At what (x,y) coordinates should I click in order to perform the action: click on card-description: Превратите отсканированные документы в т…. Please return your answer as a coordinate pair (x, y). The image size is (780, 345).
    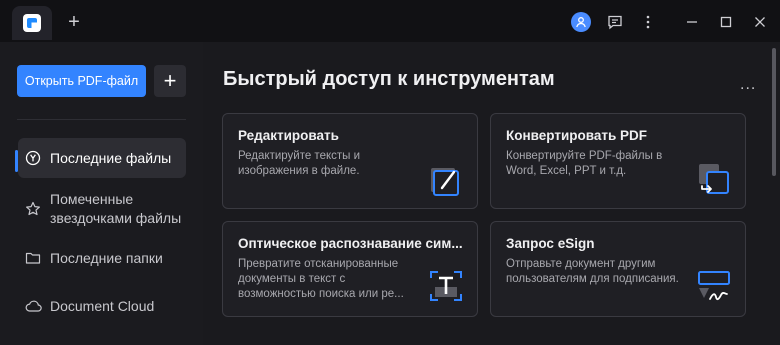
    Looking at the image, I should click on (321, 279).